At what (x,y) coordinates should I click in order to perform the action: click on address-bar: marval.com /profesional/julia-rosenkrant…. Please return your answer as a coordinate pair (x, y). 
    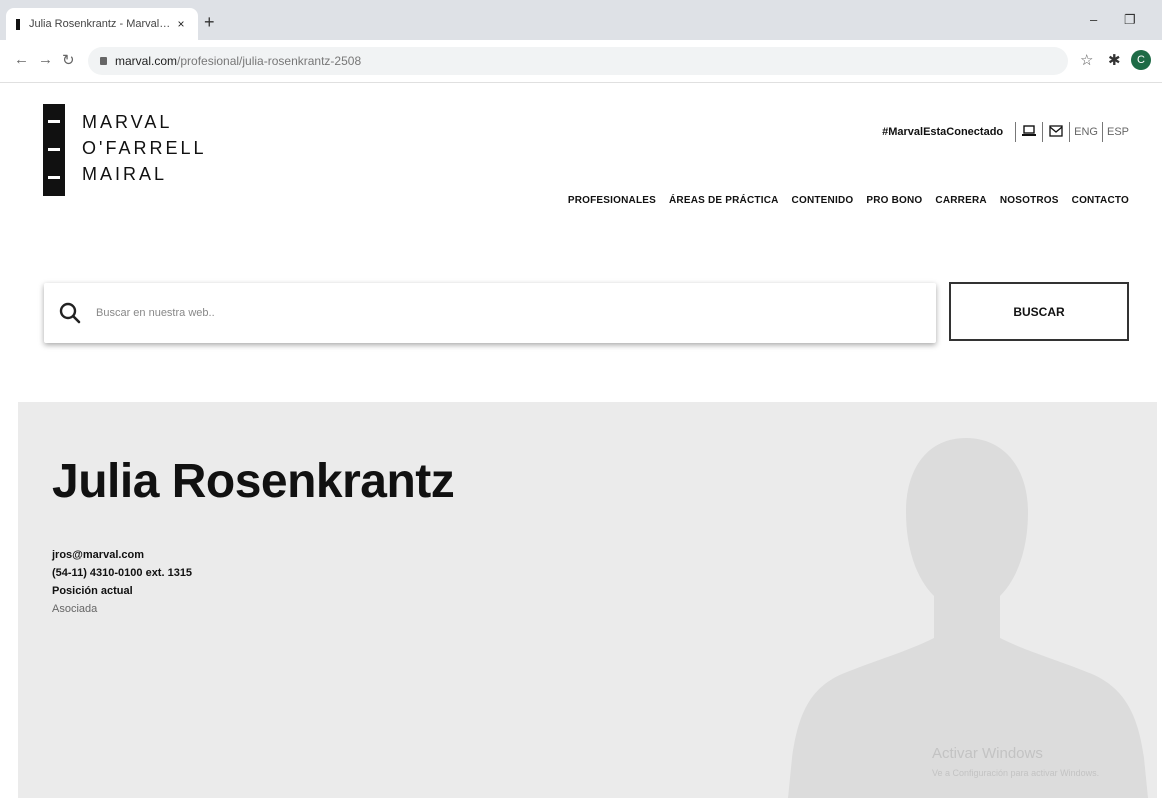
    Looking at the image, I should click on (578, 61).